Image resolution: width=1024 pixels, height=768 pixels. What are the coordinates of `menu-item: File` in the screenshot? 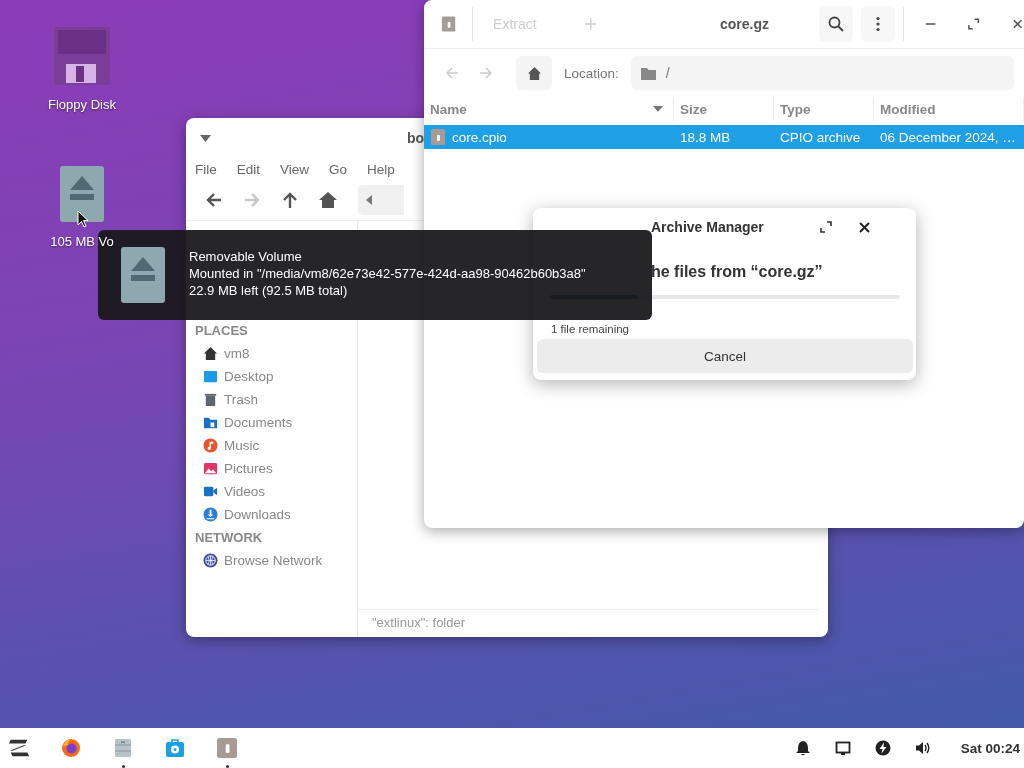 It's located at (206, 169).